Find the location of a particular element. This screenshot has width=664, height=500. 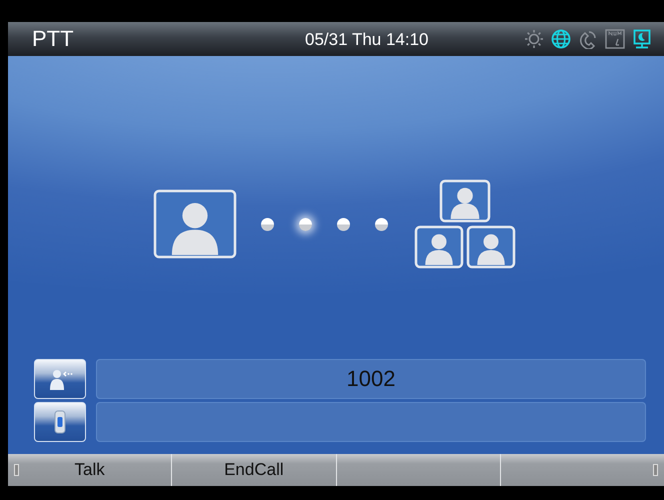

caller-avatar-icon is located at coordinates (195, 224).